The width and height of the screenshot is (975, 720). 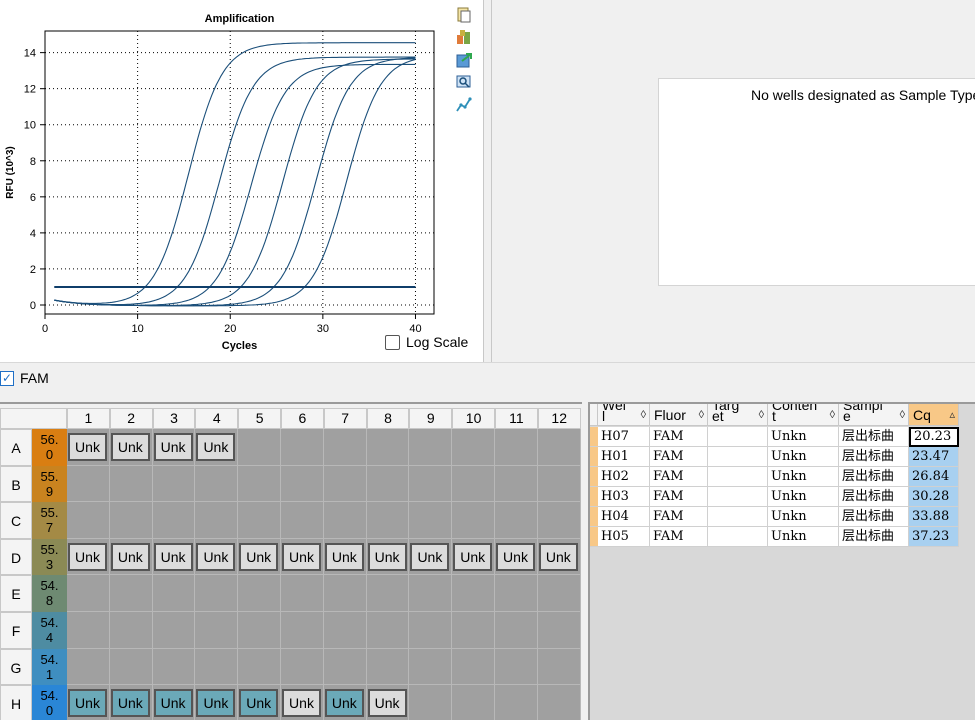 I want to click on table-cell: 23.47, so click(x=934, y=457).